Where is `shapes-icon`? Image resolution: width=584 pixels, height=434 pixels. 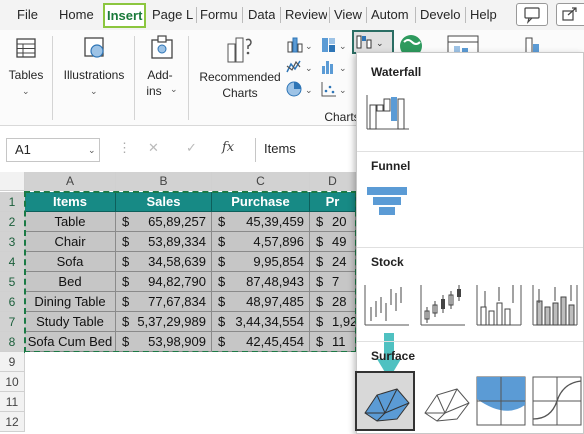
shapes-icon is located at coordinates (94, 47).